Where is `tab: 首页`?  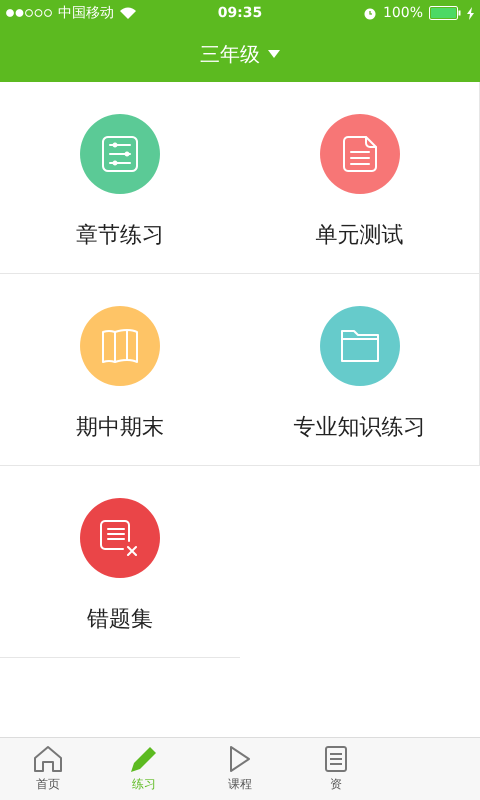 tab: 首页 is located at coordinates (48, 769).